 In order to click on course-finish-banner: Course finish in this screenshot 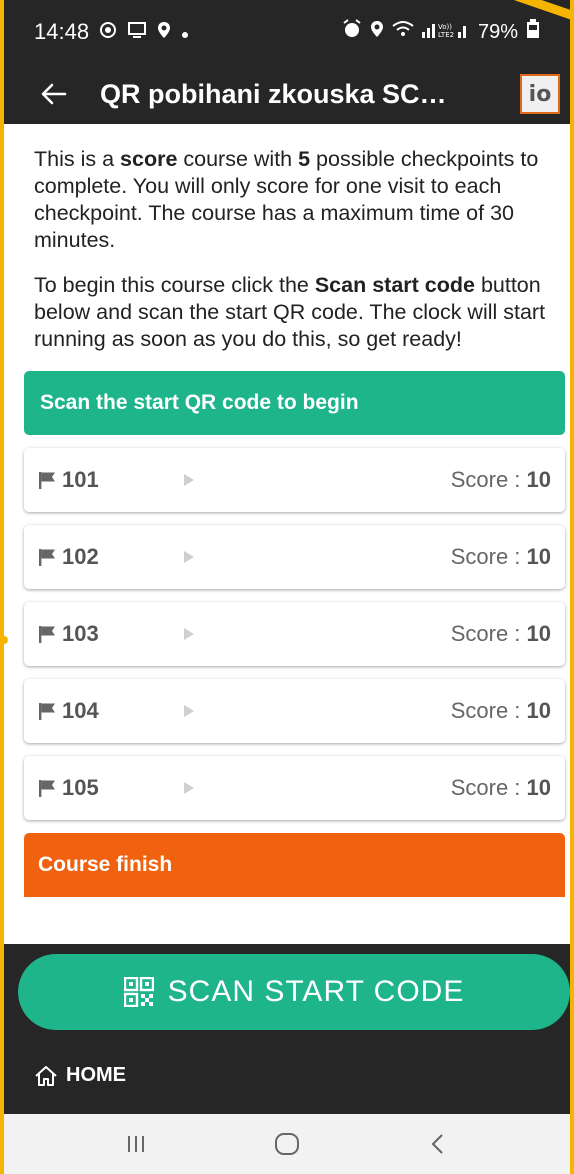, I will do `click(294, 865)`.